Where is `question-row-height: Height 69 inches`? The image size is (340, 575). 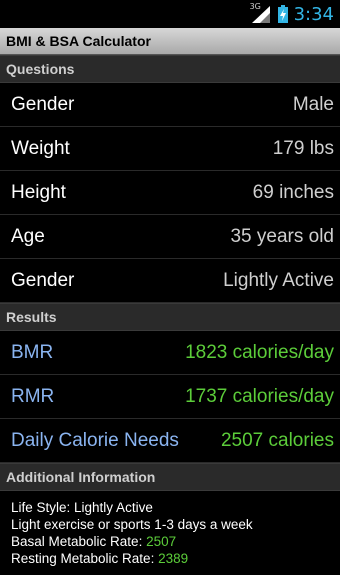
question-row-height: Height 69 inches is located at coordinates (170, 193).